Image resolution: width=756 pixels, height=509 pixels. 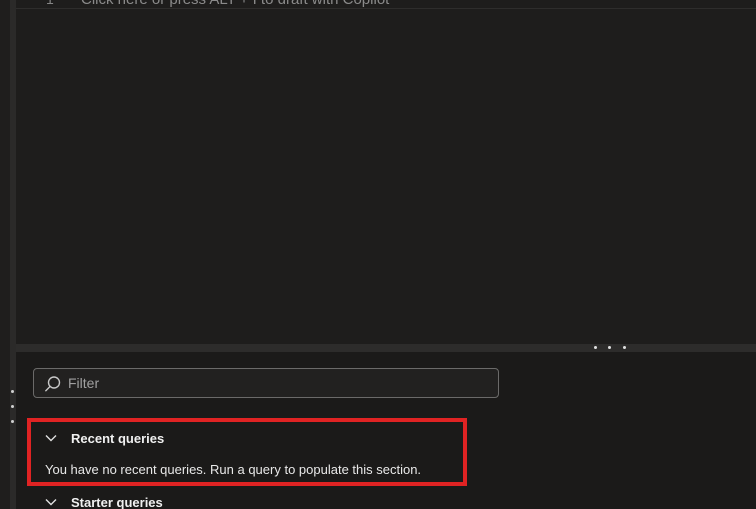 I want to click on left-gutter, so click(x=5, y=254).